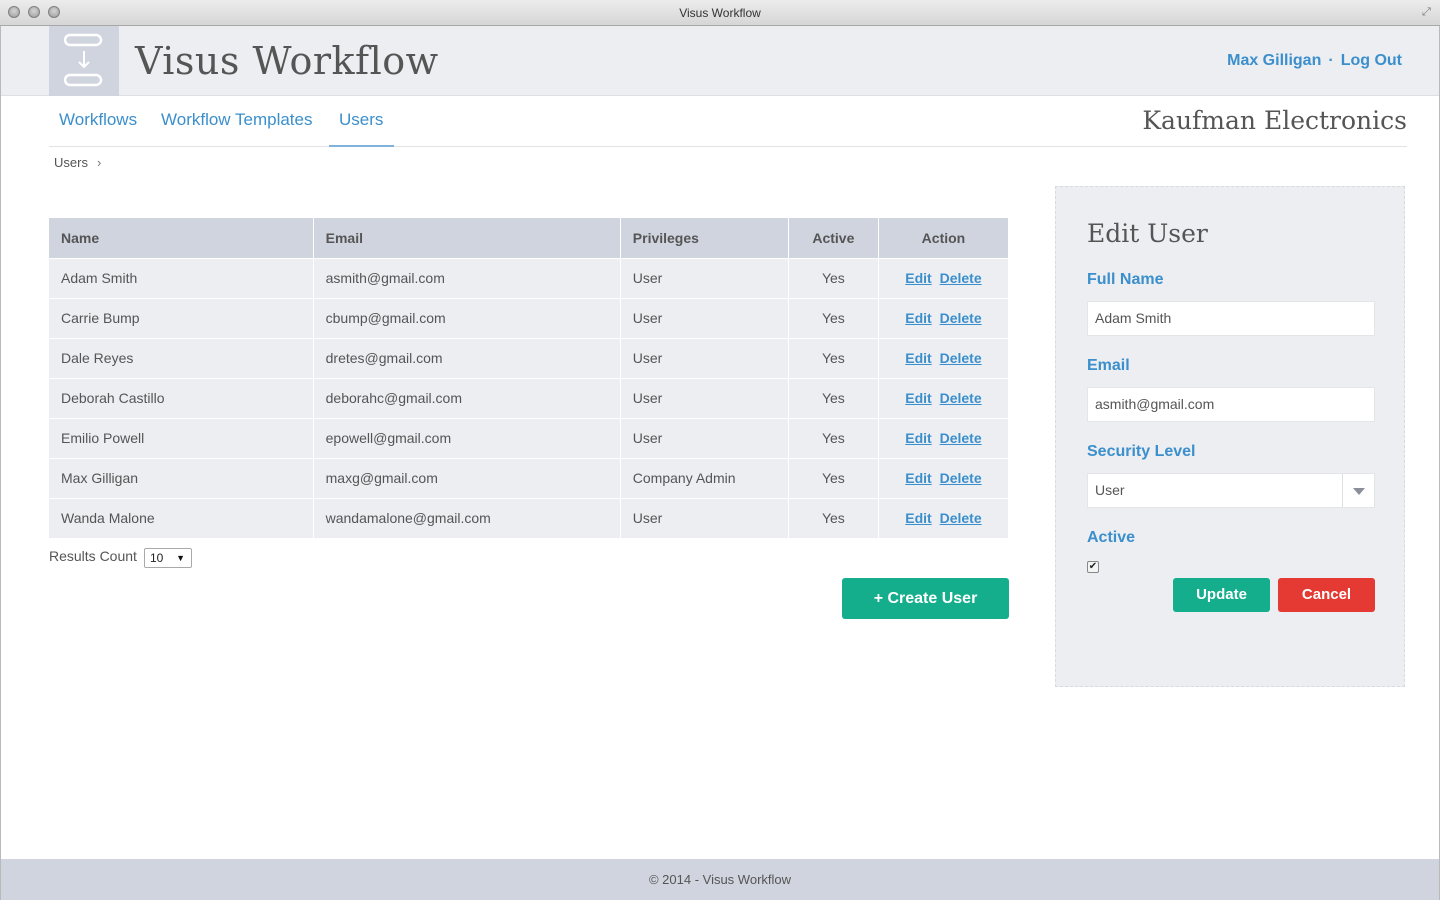  Describe the element at coordinates (71, 162) in the screenshot. I see `breadcrumb-item-users: Users` at that location.